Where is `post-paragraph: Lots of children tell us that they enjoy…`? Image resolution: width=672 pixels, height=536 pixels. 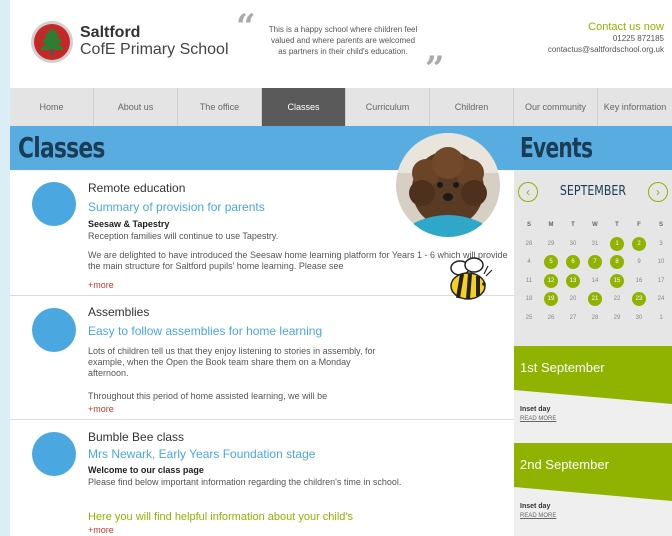
post-paragraph: Lots of children tell us that they enjoy… is located at coordinates (232, 362).